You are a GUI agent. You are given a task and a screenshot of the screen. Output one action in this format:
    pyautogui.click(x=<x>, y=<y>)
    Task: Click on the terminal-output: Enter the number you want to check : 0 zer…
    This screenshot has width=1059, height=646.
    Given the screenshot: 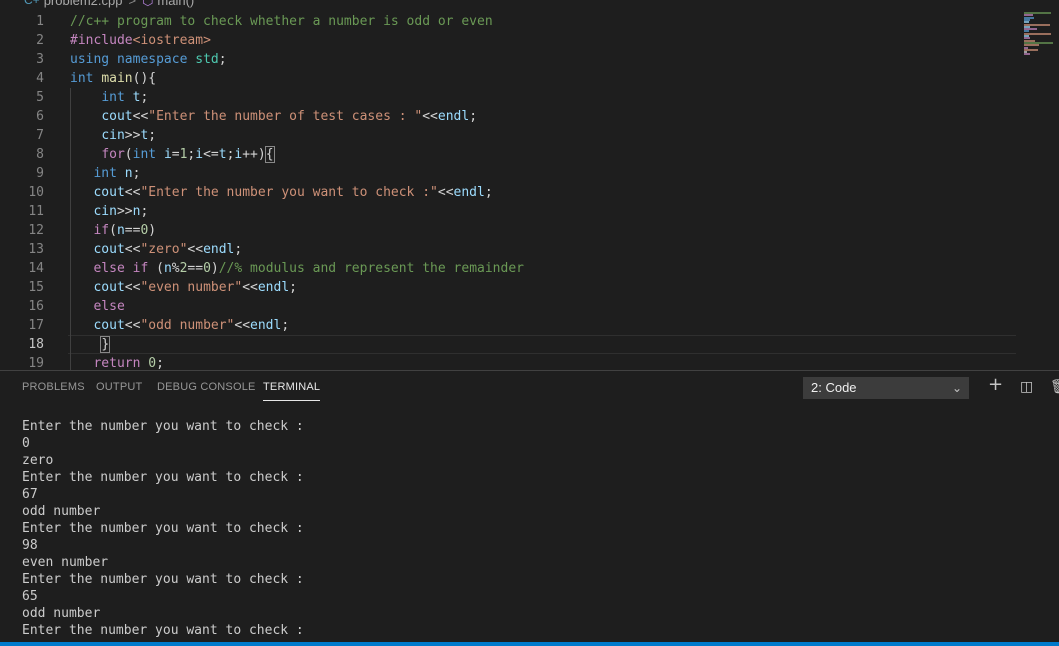 What is the action you would take?
    pyautogui.click(x=163, y=528)
    